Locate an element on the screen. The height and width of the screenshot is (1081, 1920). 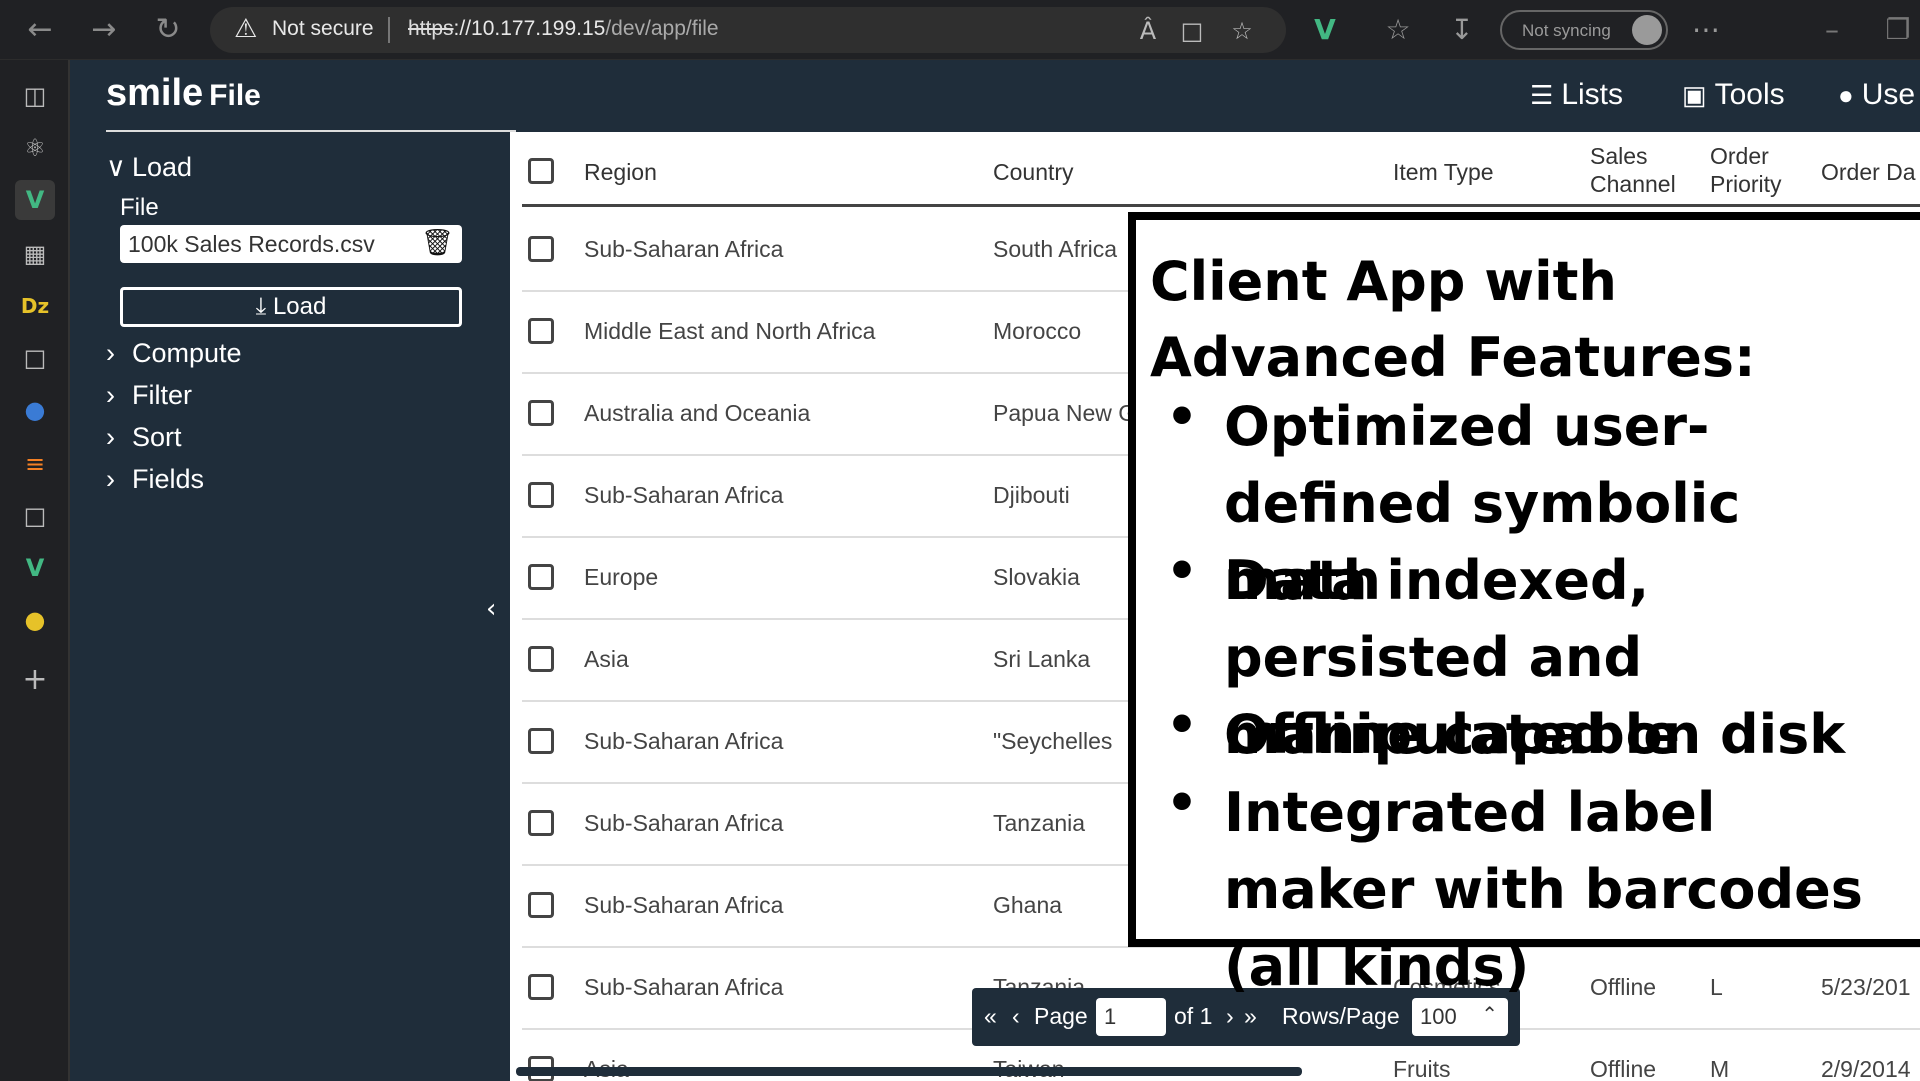
profile-avatar is located at coordinates (1647, 30).